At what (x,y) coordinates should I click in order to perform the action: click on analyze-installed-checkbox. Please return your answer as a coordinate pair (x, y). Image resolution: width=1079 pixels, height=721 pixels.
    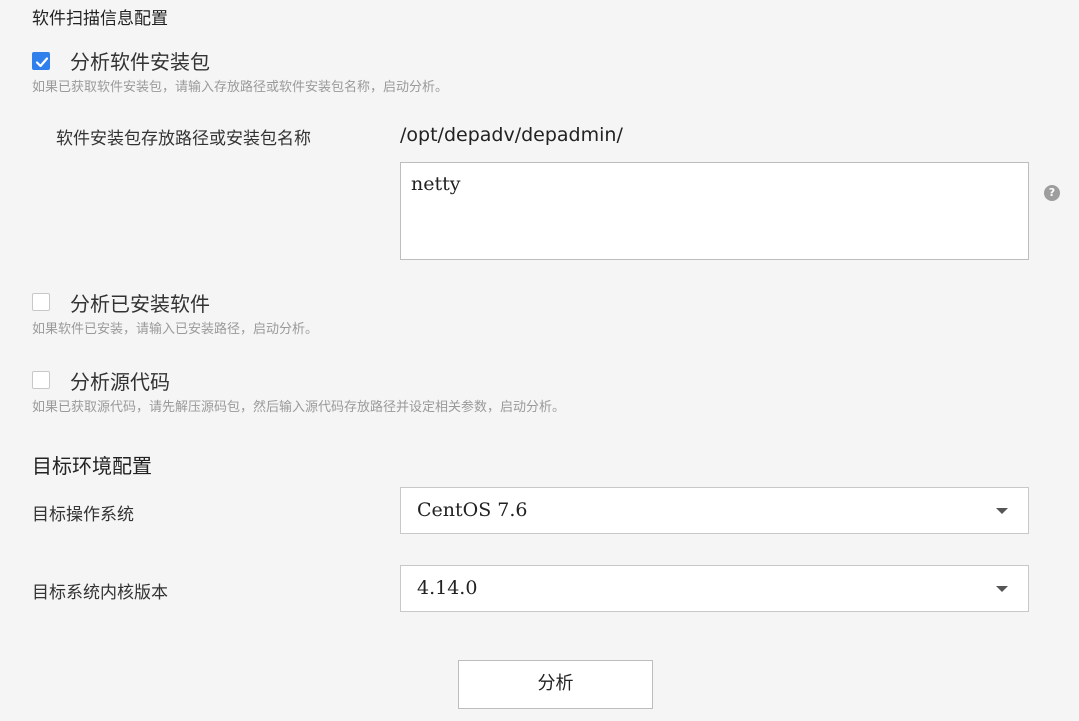
    Looking at the image, I should click on (41, 302).